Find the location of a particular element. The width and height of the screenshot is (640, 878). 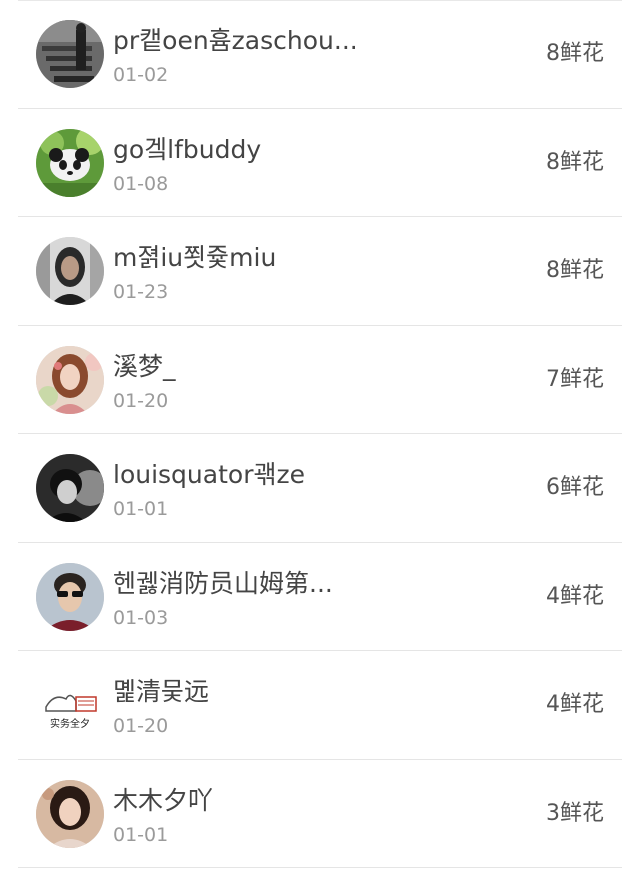

woman-photo-avatar is located at coordinates (70, 813).